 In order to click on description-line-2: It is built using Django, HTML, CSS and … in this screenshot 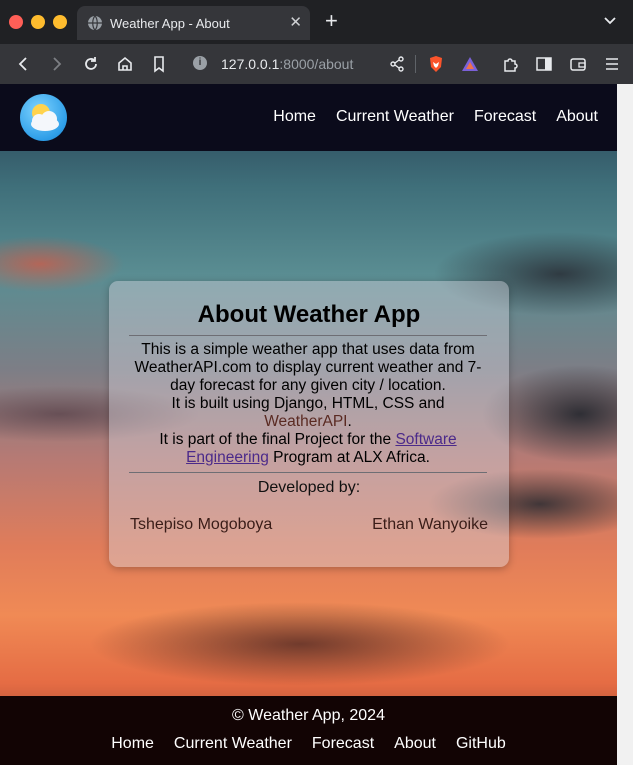, I will do `click(308, 412)`.